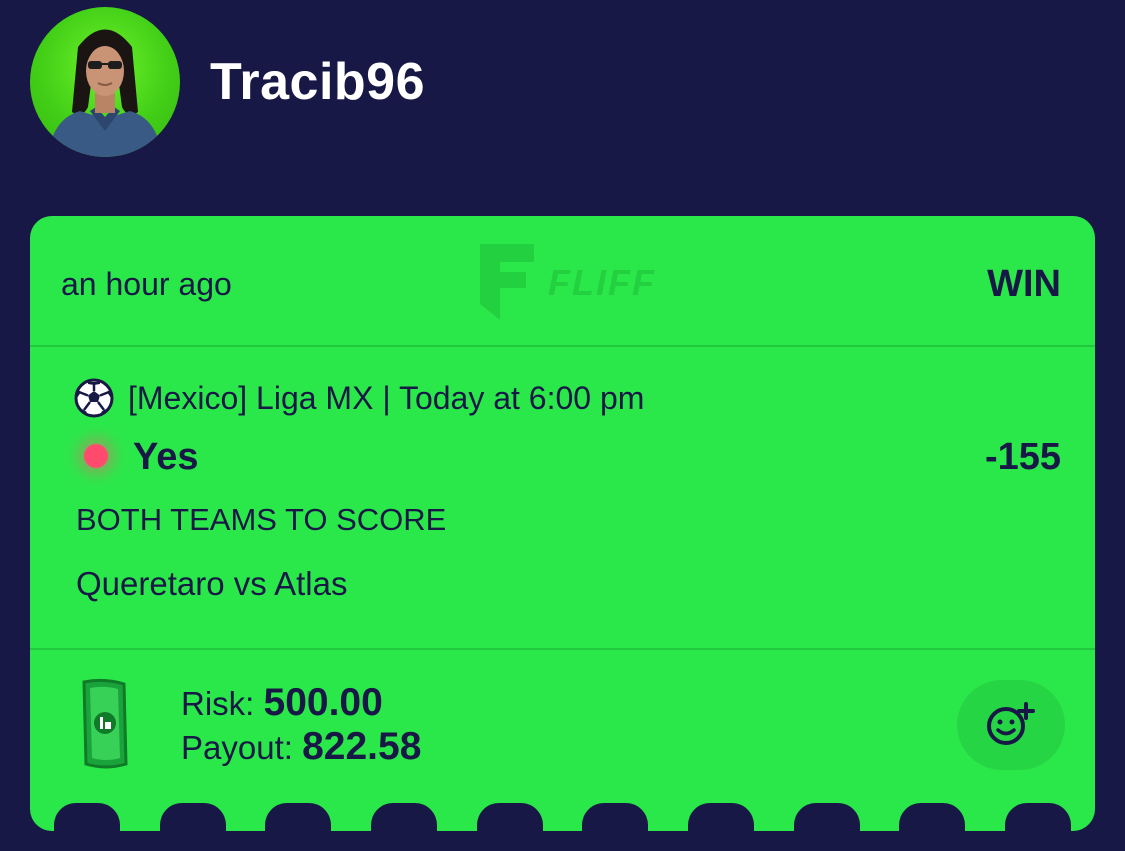  I want to click on soccer-ball-icon, so click(94, 398).